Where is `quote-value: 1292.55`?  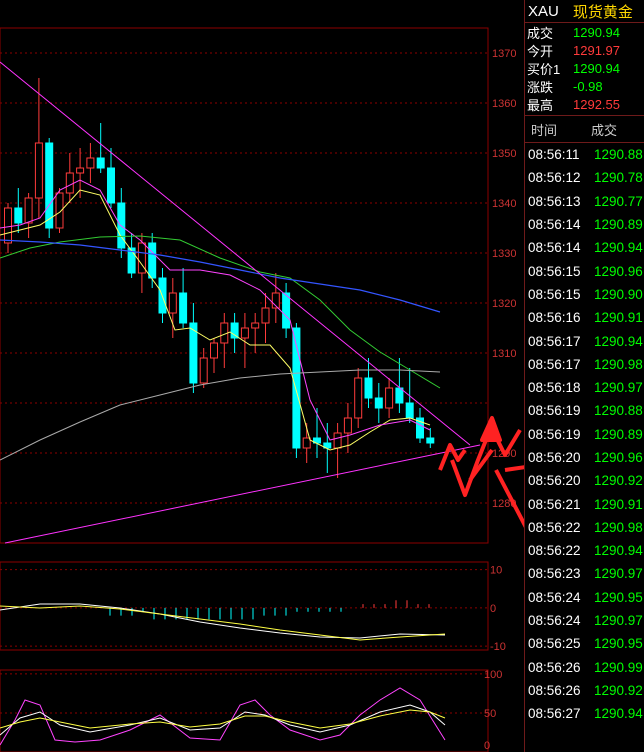
quote-value: 1292.55 is located at coordinates (596, 104).